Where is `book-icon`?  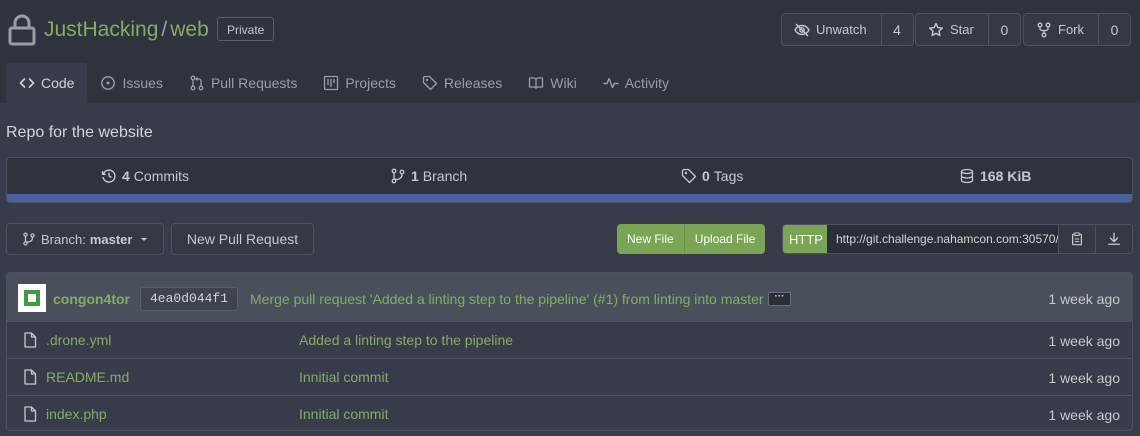
book-icon is located at coordinates (536, 83).